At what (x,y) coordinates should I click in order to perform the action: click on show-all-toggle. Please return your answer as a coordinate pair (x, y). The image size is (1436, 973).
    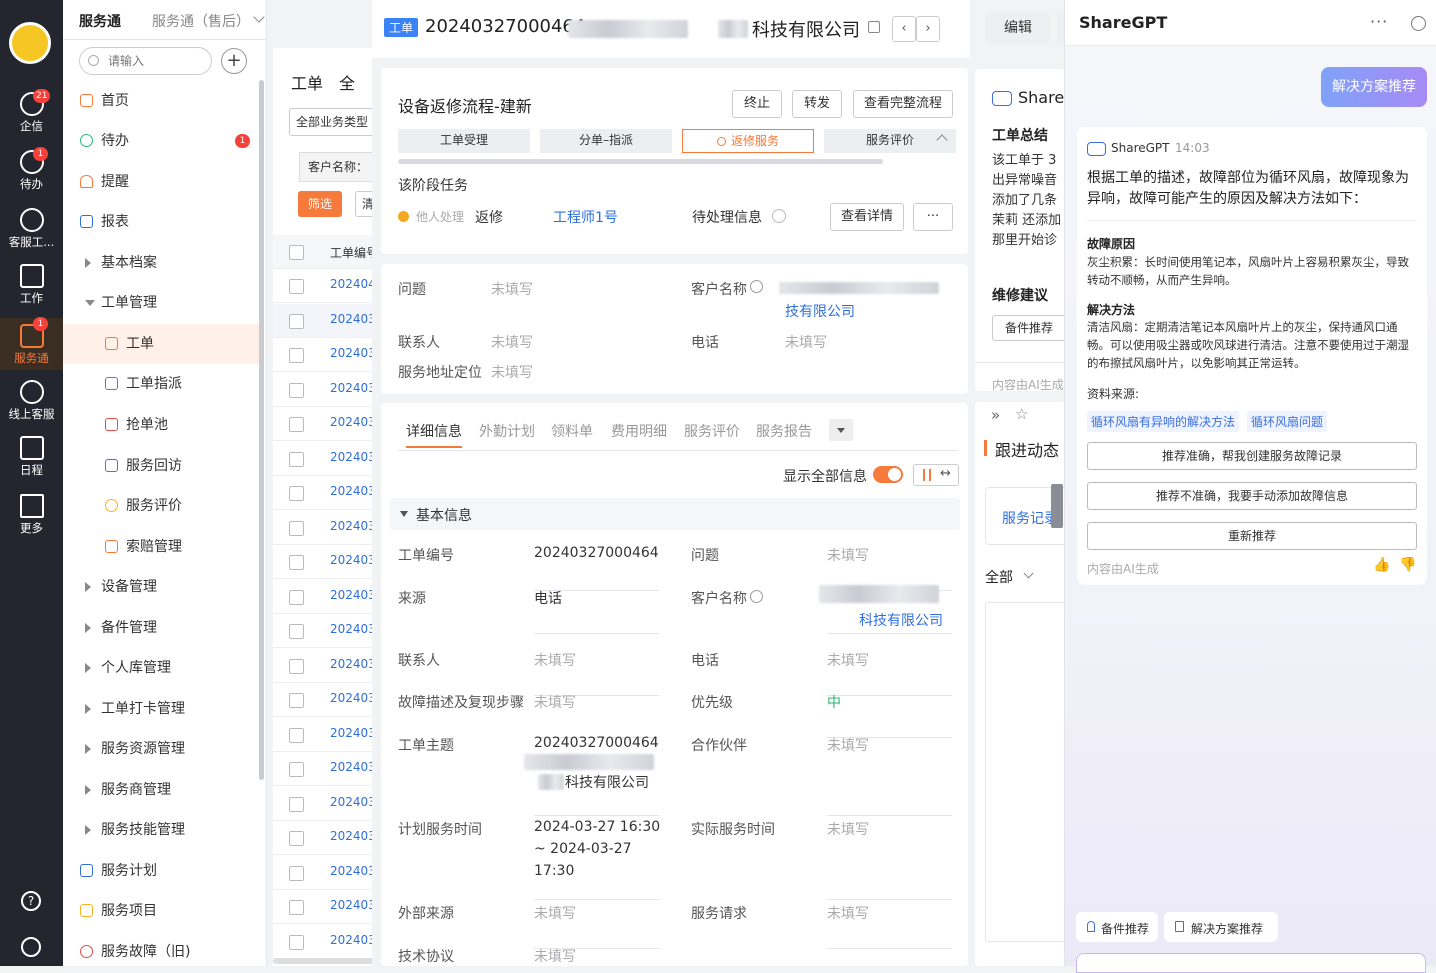
    Looking at the image, I should click on (888, 474).